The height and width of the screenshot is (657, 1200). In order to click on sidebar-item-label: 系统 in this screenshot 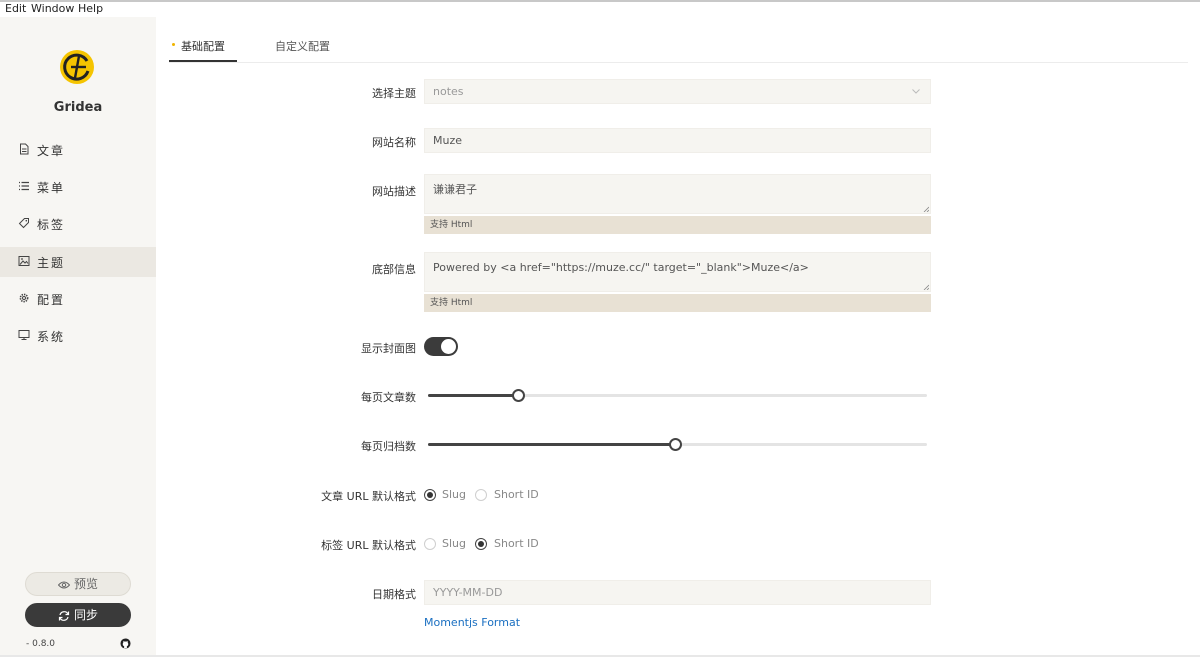, I will do `click(51, 337)`.